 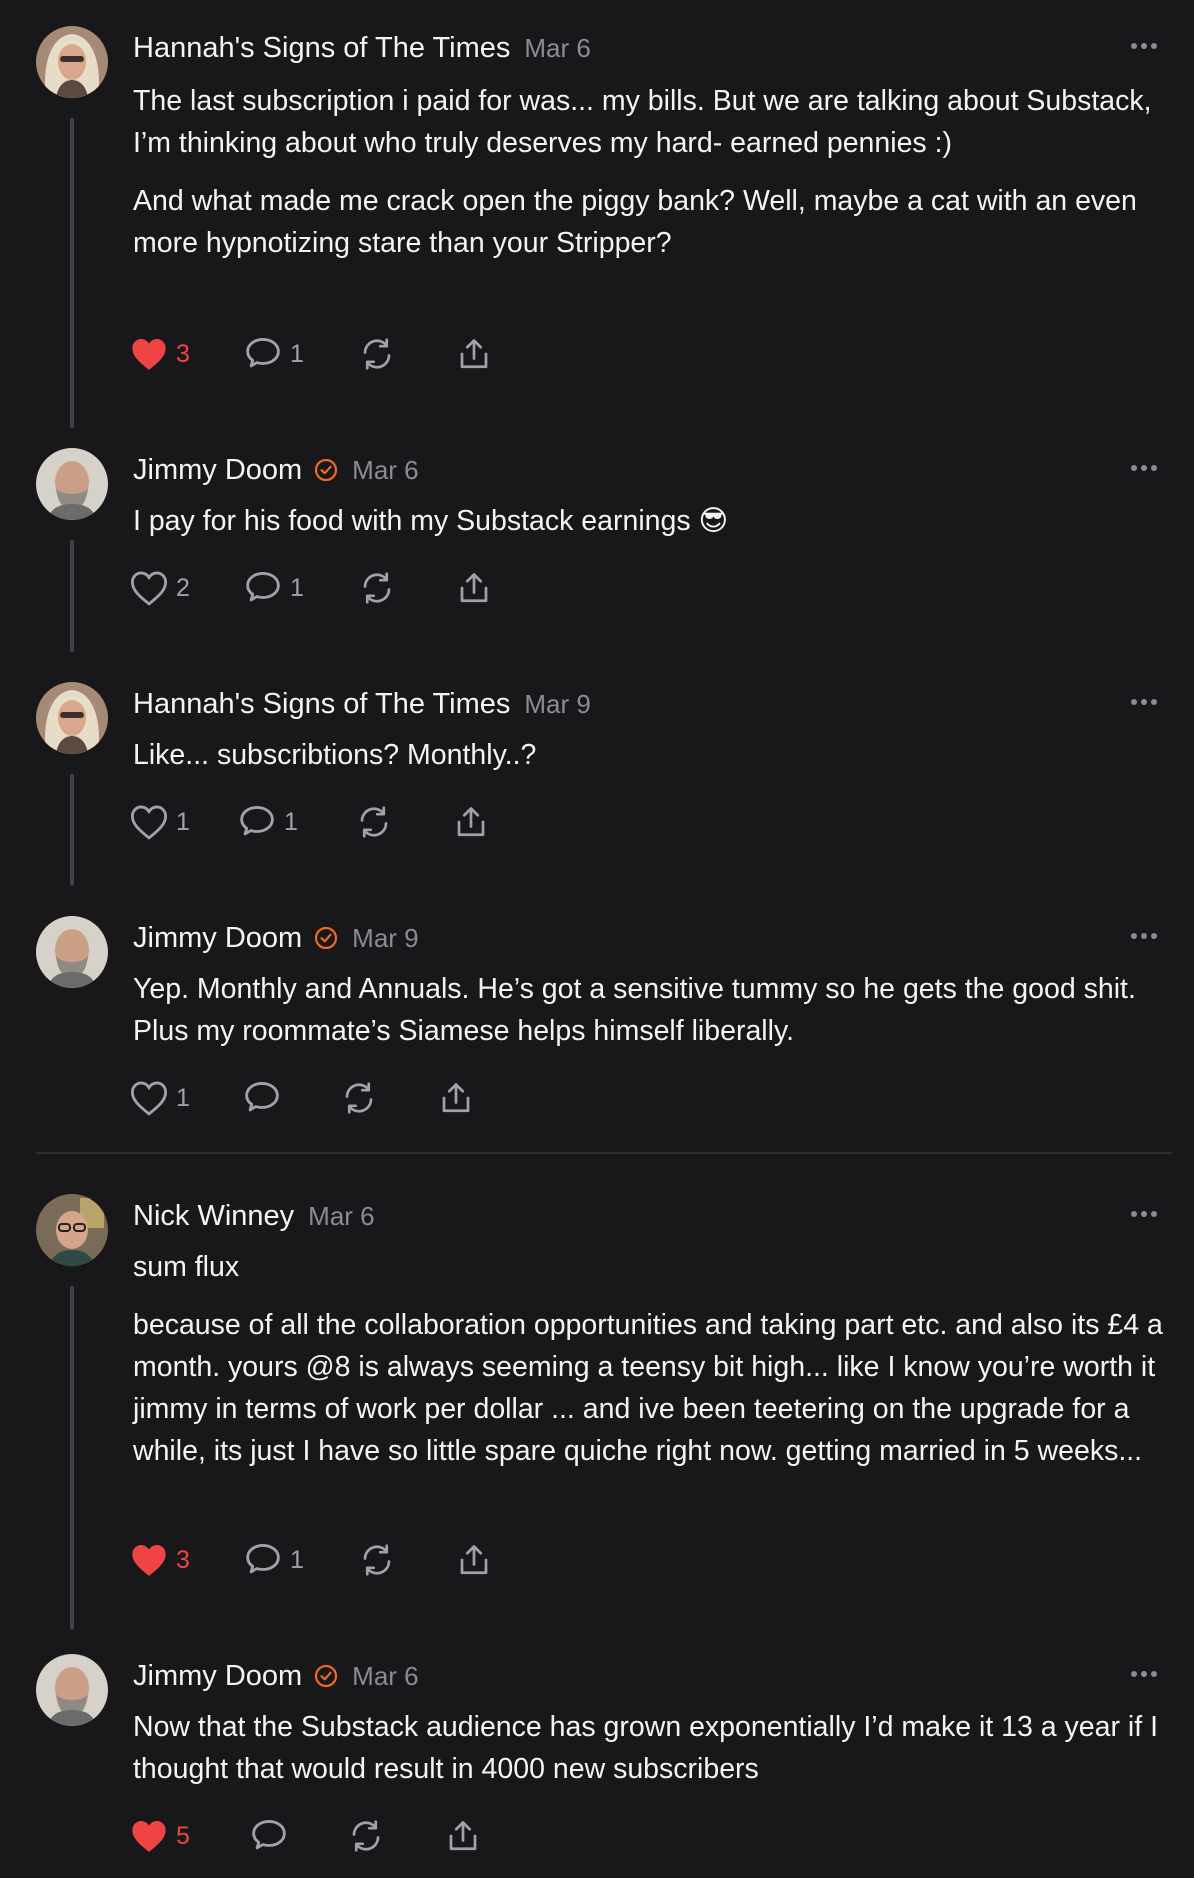 What do you see at coordinates (213, 1216) in the screenshot?
I see `author-name: Nick Winney` at bounding box center [213, 1216].